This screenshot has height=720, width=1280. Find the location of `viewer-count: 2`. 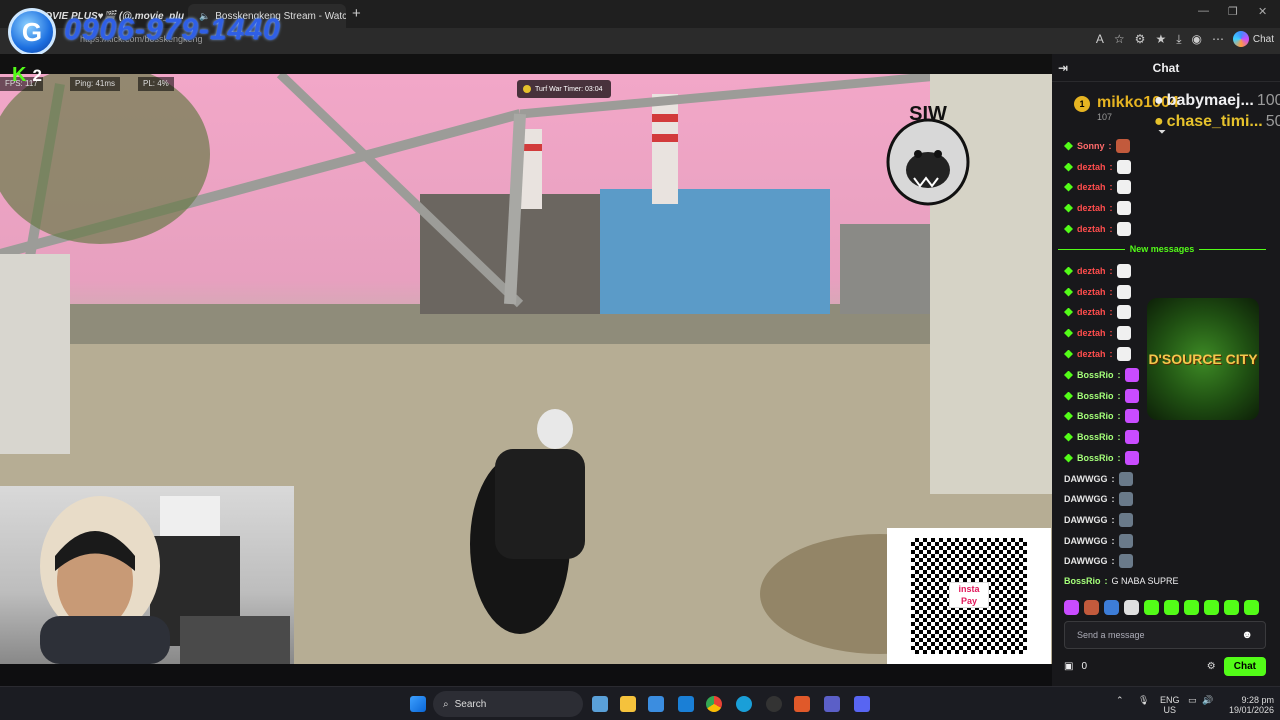

viewer-count: 2 is located at coordinates (37, 75).